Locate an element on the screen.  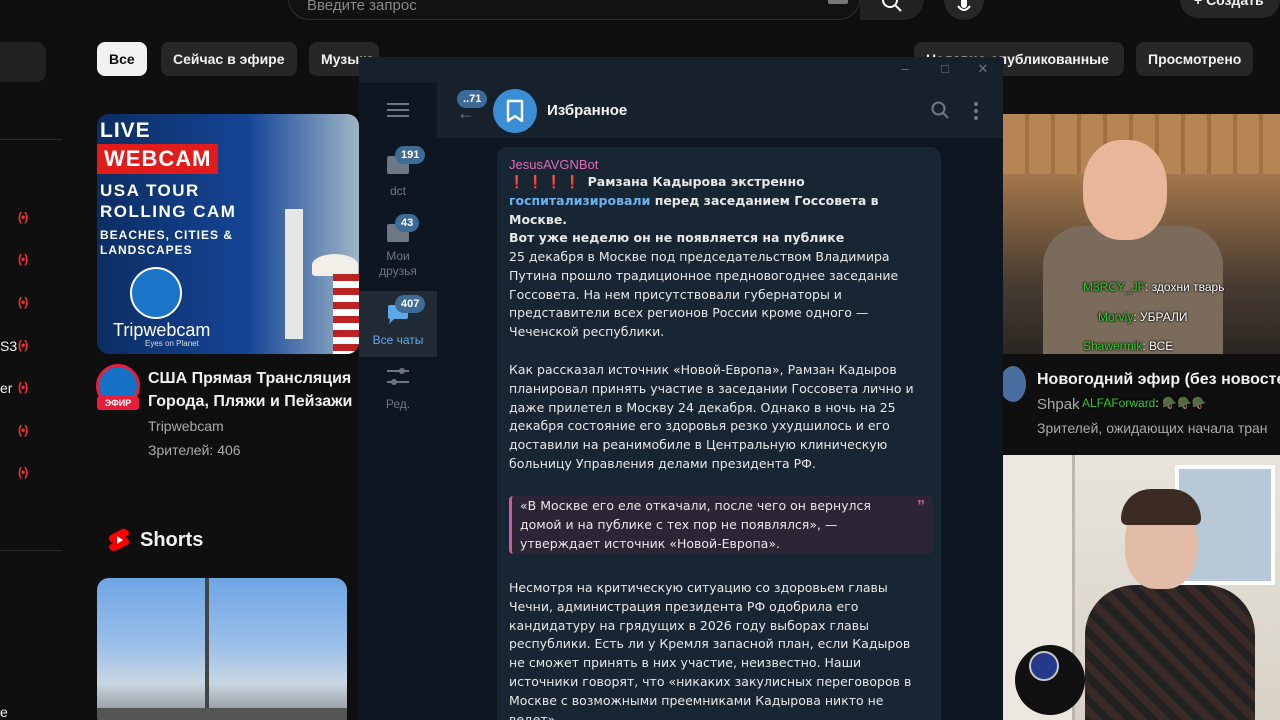
folder-badge: 407 is located at coordinates (410, 304).